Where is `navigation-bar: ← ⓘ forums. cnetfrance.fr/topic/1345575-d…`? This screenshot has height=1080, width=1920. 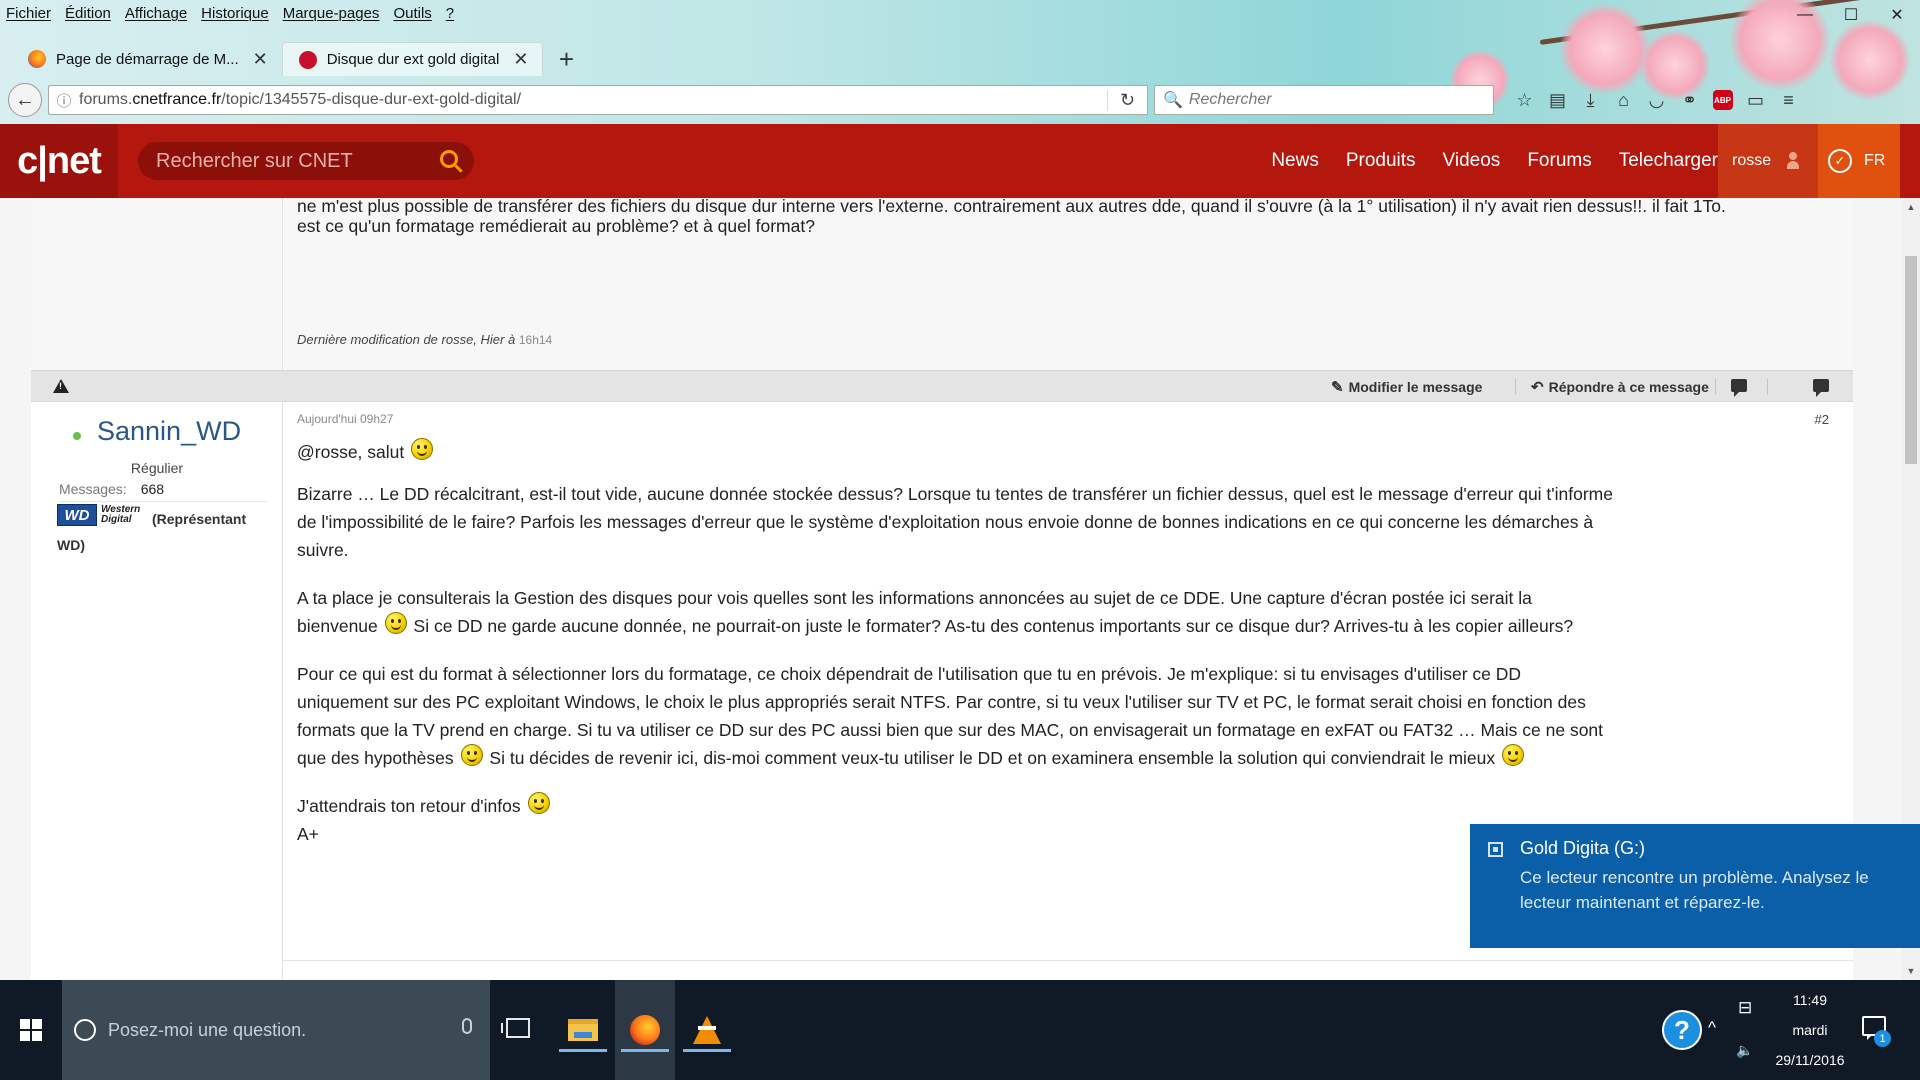 navigation-bar: ← ⓘ forums. cnetfrance.fr/topic/1345575-d… is located at coordinates (960, 100).